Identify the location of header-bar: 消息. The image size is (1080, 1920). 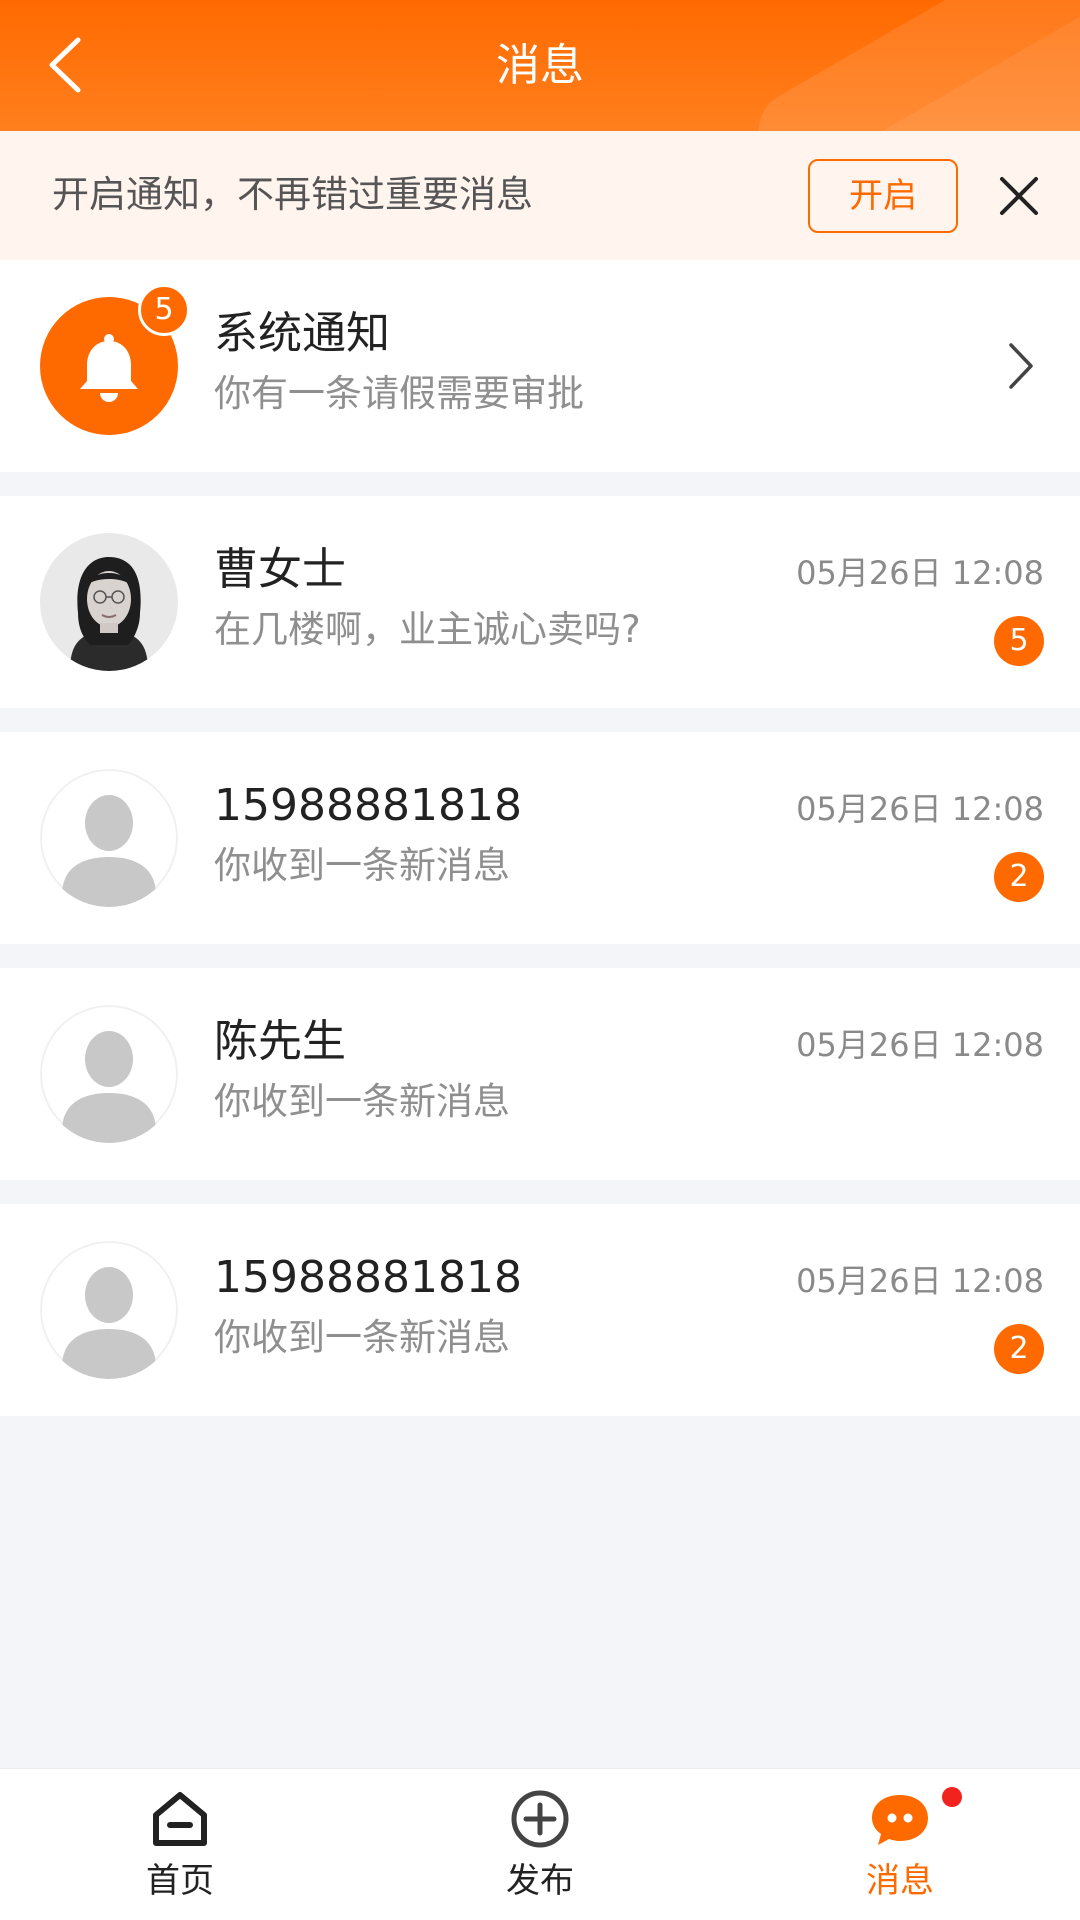
(540, 65).